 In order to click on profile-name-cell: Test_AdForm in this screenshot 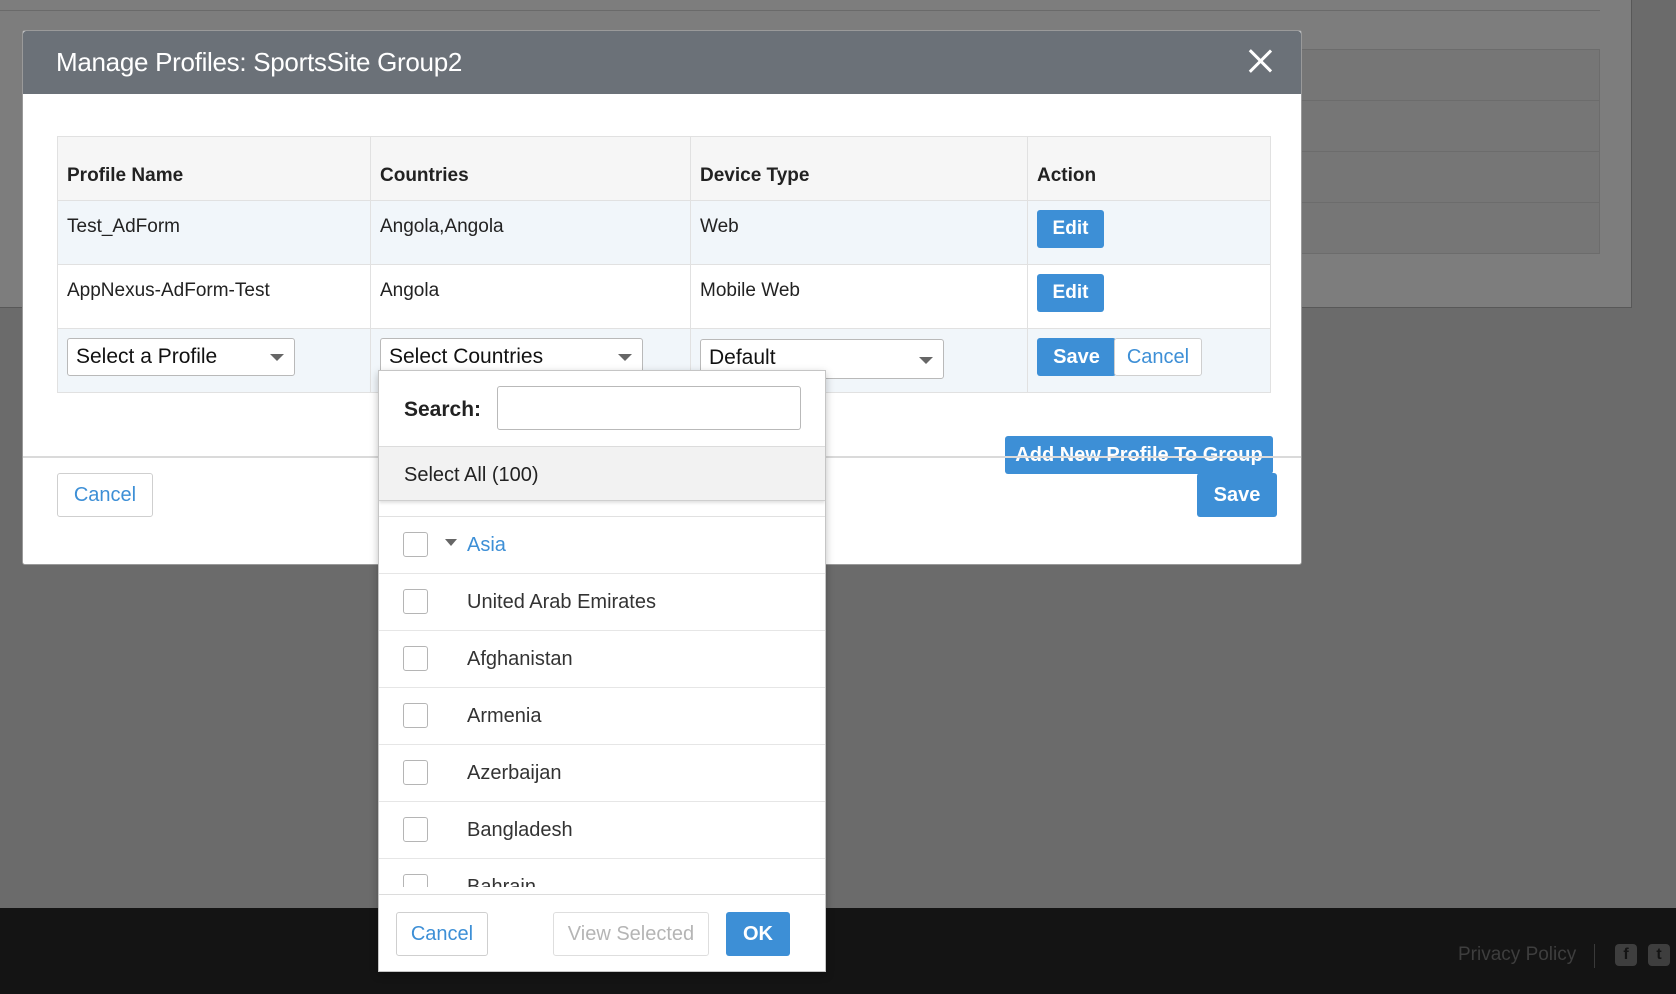, I will do `click(214, 232)`.